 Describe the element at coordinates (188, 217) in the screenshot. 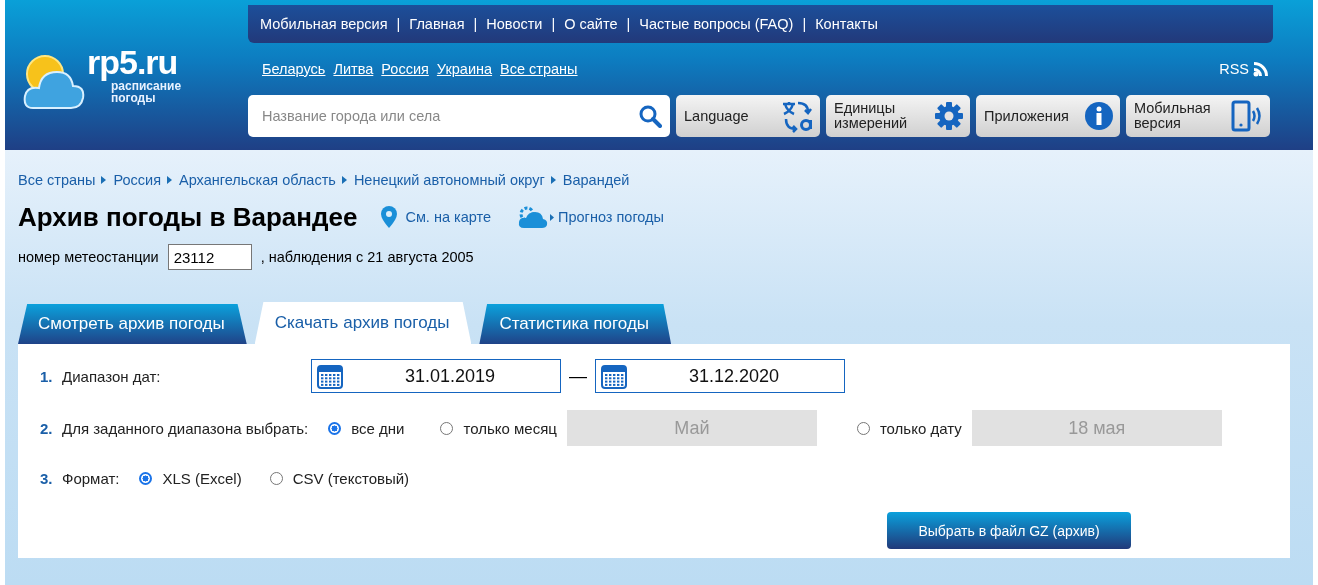

I see `page-title: Архив погоды в Варандее` at that location.